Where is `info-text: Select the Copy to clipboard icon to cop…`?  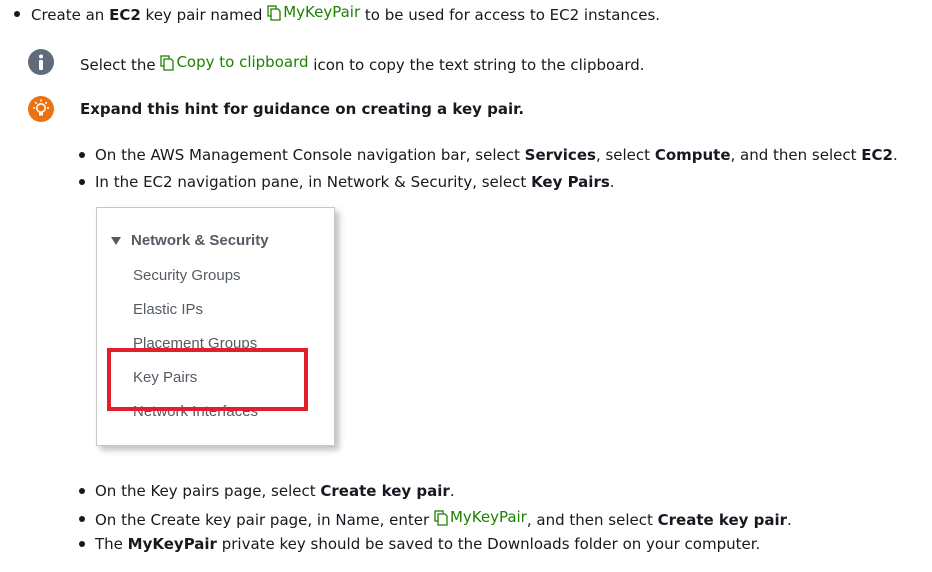 info-text: Select the Copy to clipboard icon to cop… is located at coordinates (362, 63).